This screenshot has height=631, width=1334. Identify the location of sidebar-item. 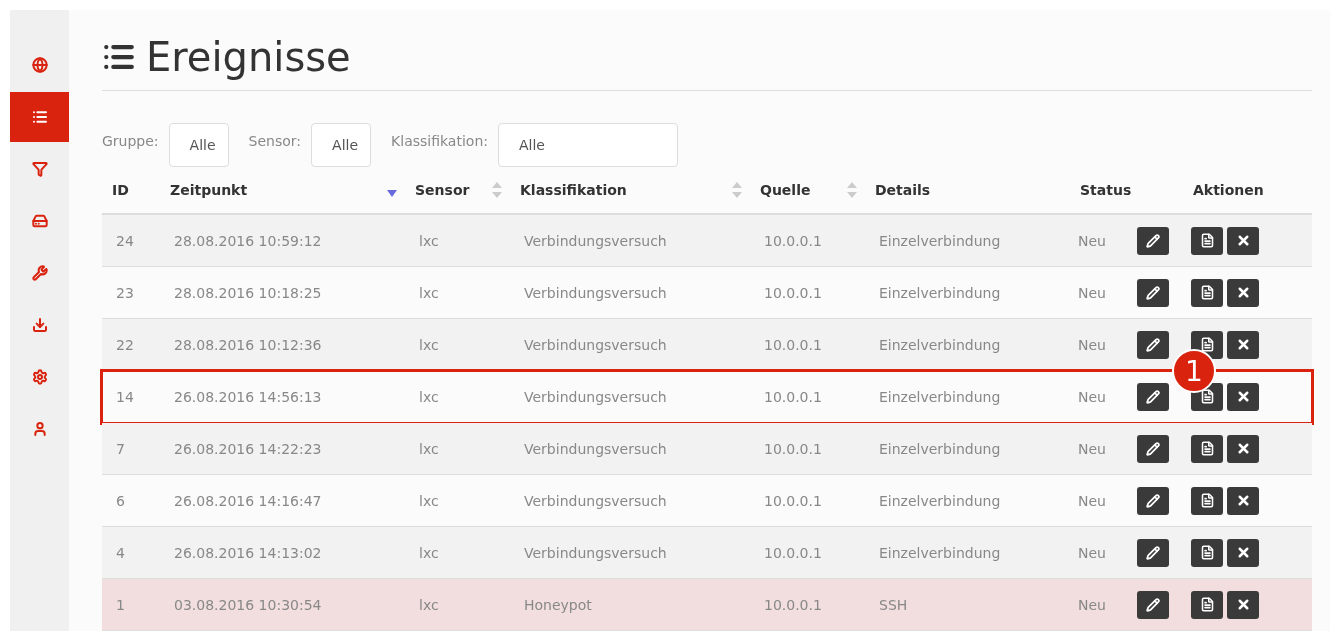
(39, 117).